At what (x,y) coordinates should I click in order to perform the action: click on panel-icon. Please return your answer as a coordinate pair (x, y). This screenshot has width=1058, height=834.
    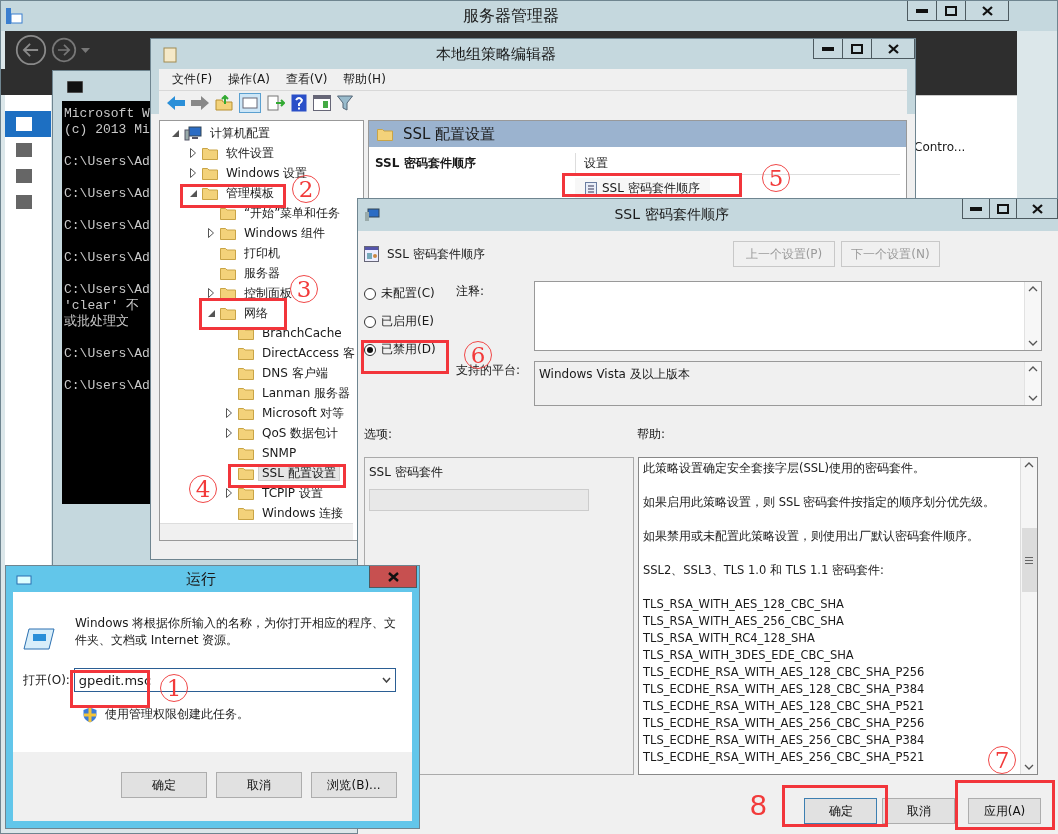
    Looking at the image, I should click on (250, 102).